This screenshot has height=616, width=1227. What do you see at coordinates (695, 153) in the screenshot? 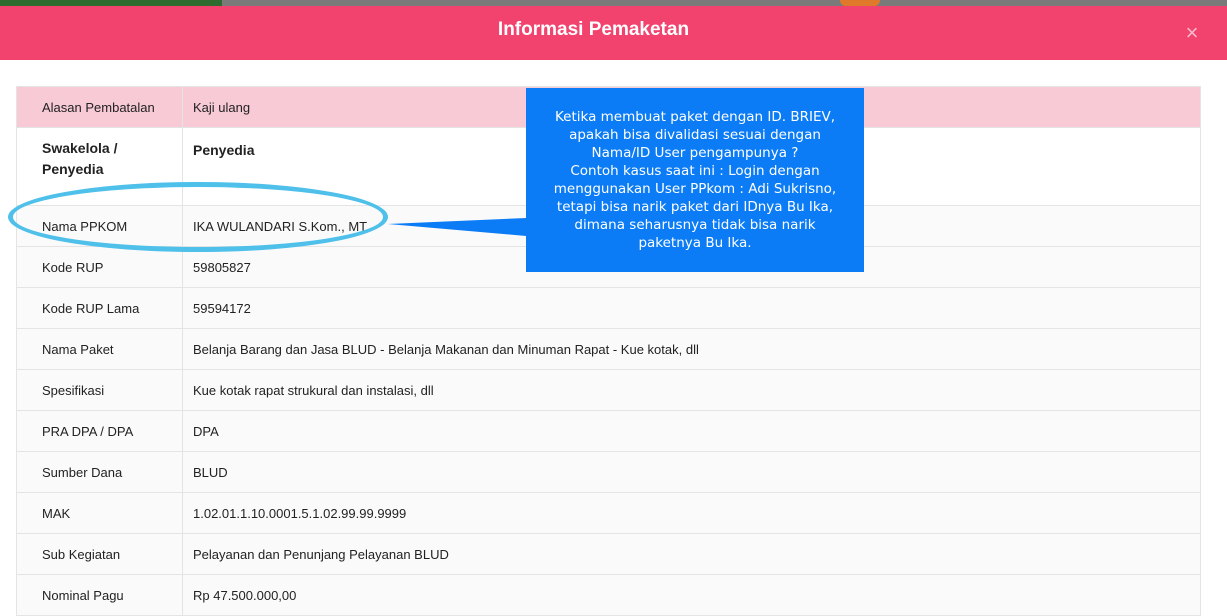
I see `callout-line: Nama/ID User pengampunya ?` at bounding box center [695, 153].